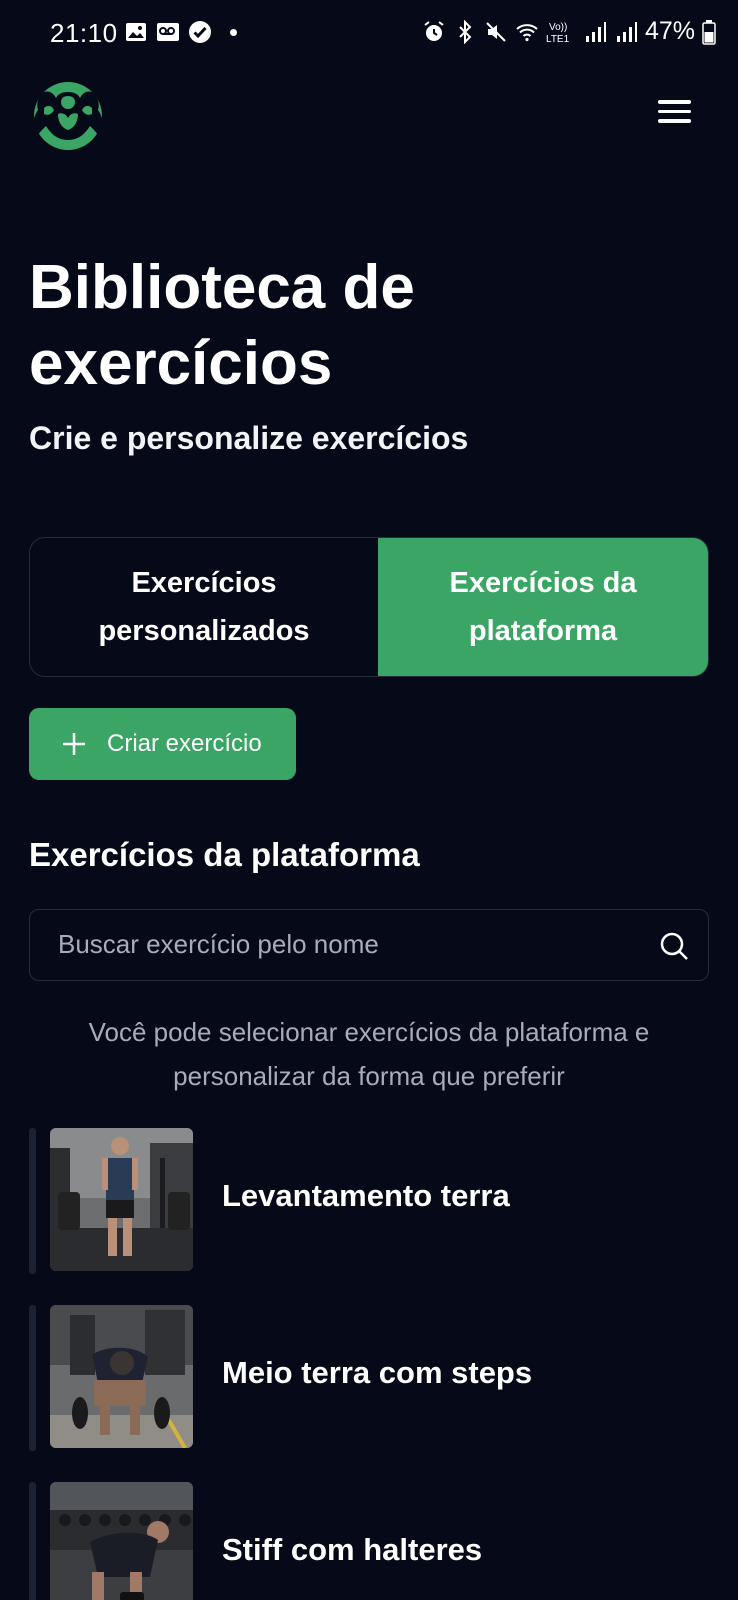  What do you see at coordinates (224, 854) in the screenshot?
I see `section-title: Exercícios da plataforma` at bounding box center [224, 854].